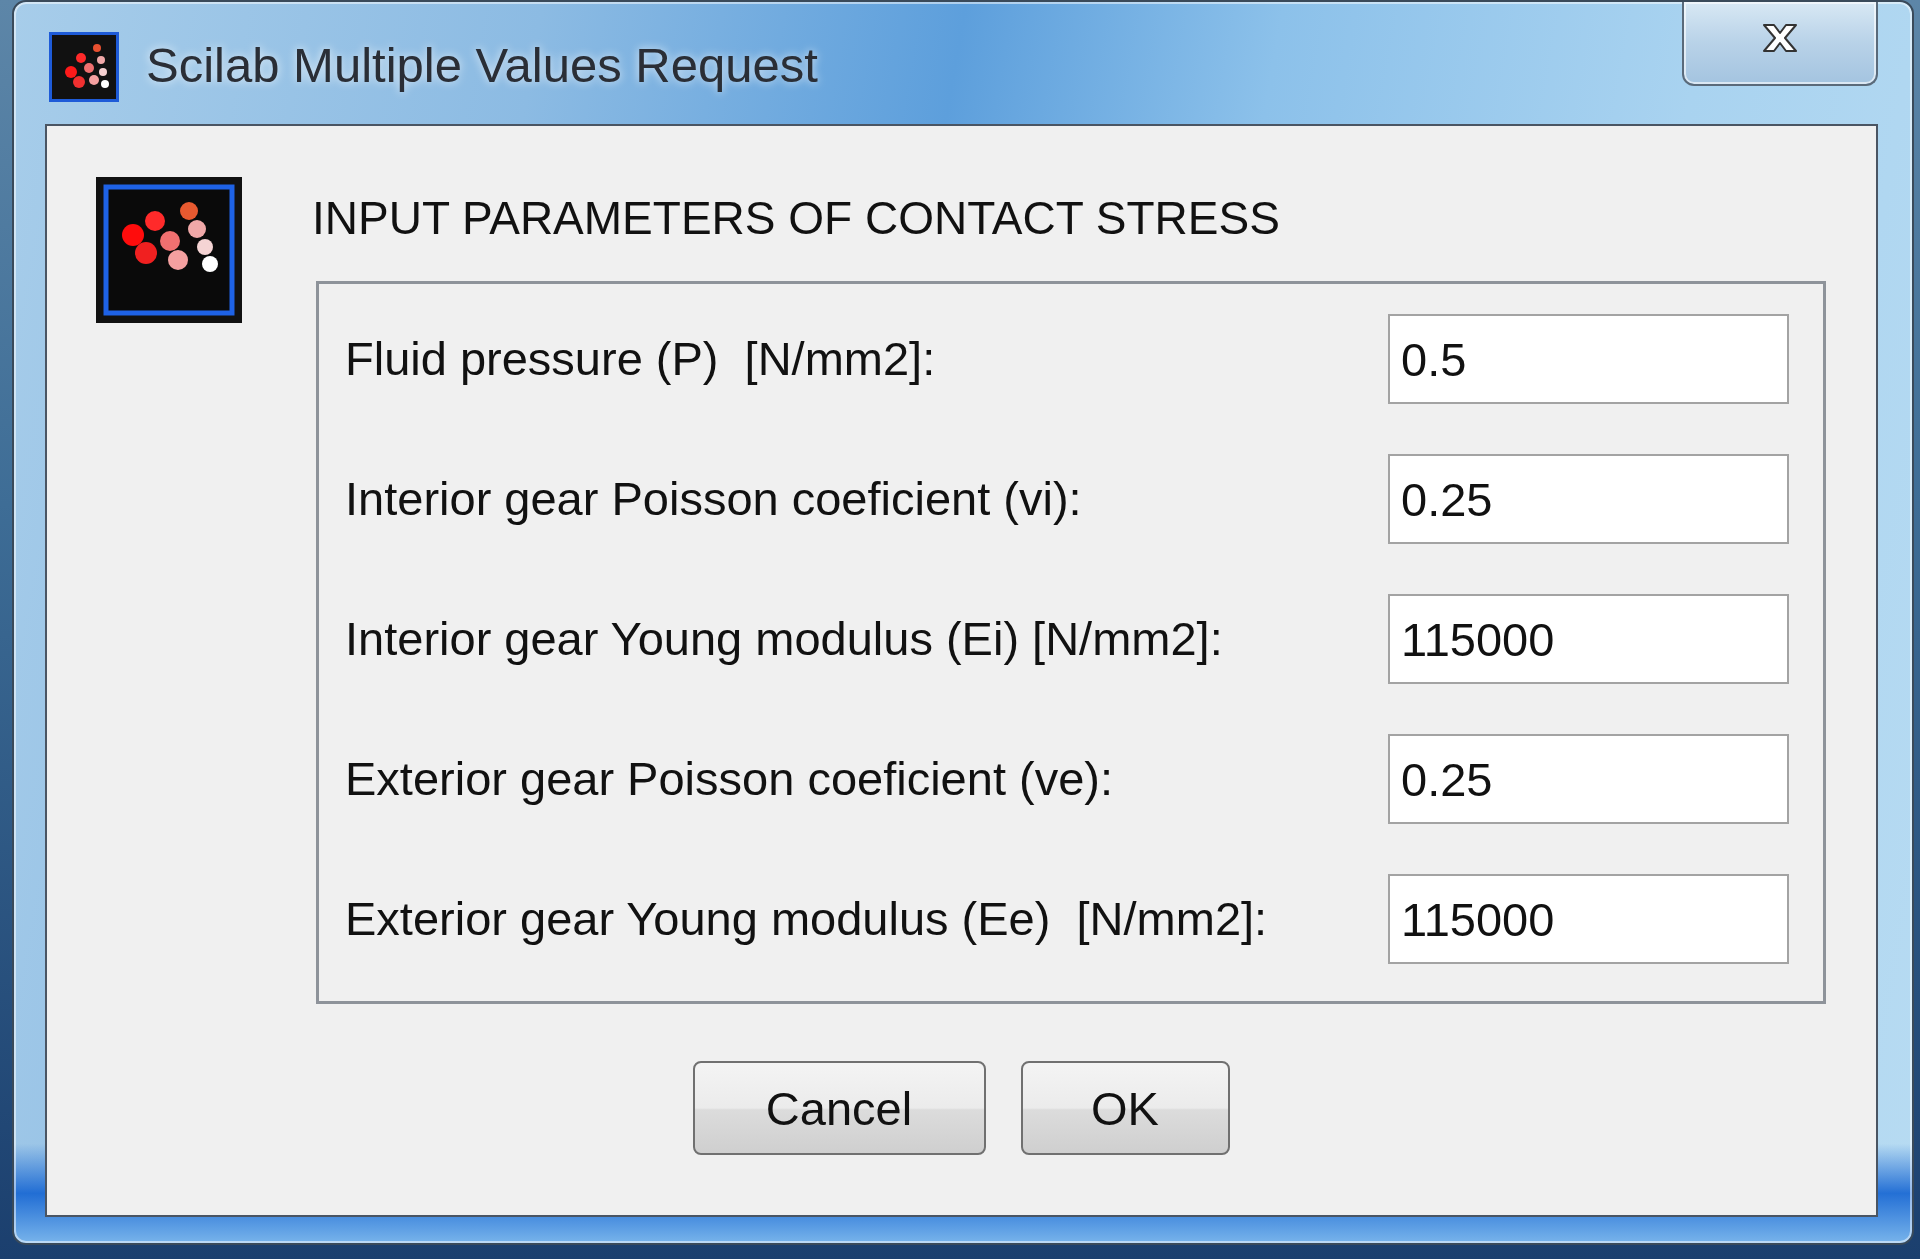 The width and height of the screenshot is (1920, 1259). I want to click on ok-button: OK, so click(1125, 1108).